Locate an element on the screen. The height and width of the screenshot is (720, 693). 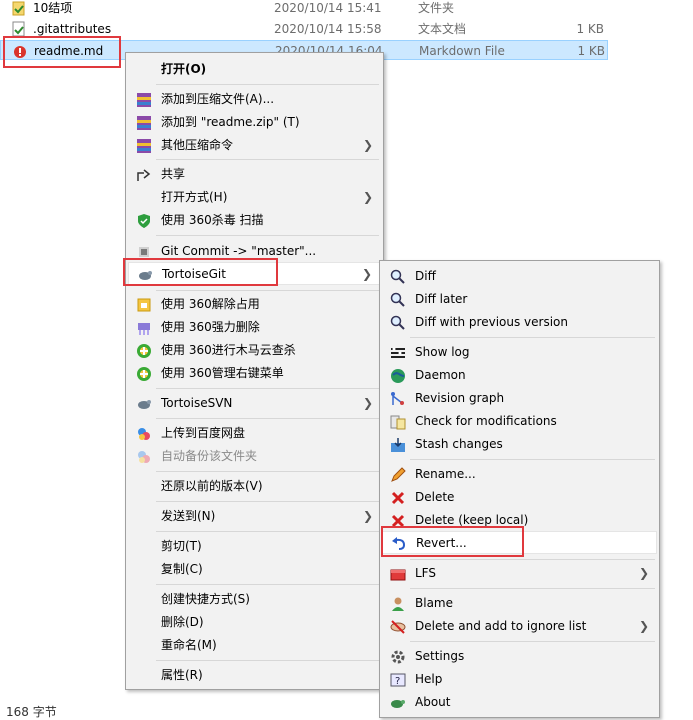
menu-item-scan-360: 使用 360杀毒 扫描 is located at coordinates (254, 220).